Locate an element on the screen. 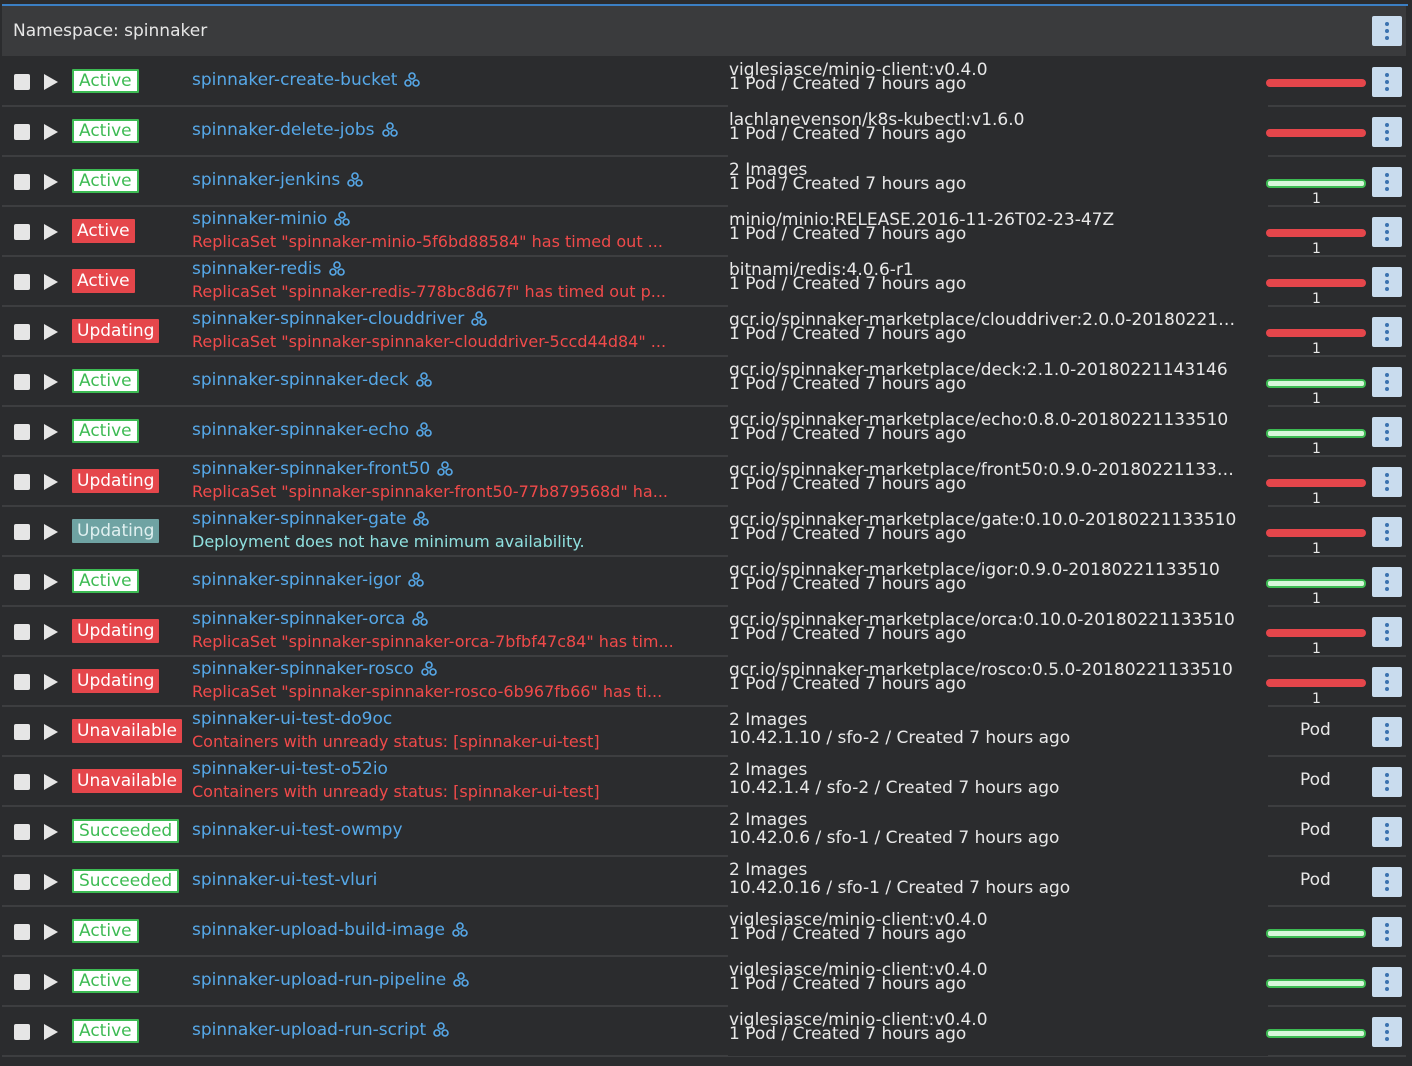 The width and height of the screenshot is (1412, 1066). resource-name-link: spinnaker-spinnaker-echo is located at coordinates (312, 430).